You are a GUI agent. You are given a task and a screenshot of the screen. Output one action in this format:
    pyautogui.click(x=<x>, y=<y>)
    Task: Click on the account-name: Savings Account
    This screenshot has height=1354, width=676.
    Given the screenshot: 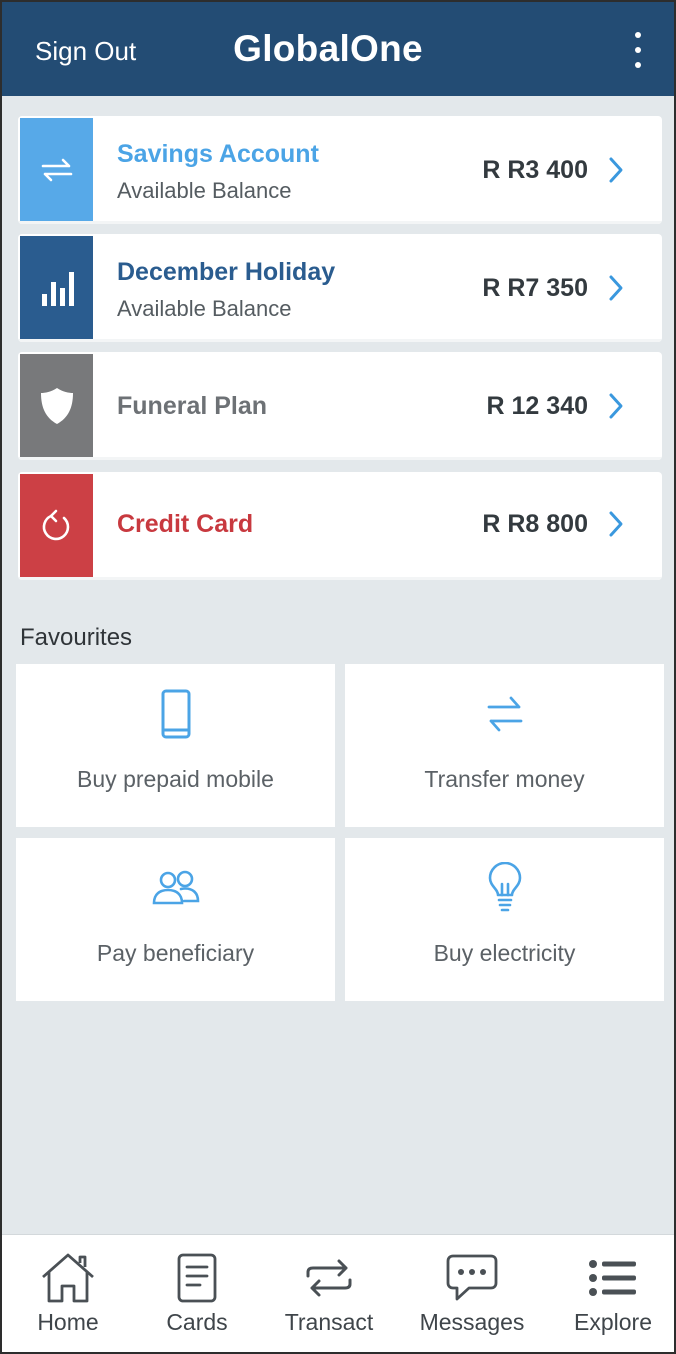 What is the action you would take?
    pyautogui.click(x=218, y=154)
    